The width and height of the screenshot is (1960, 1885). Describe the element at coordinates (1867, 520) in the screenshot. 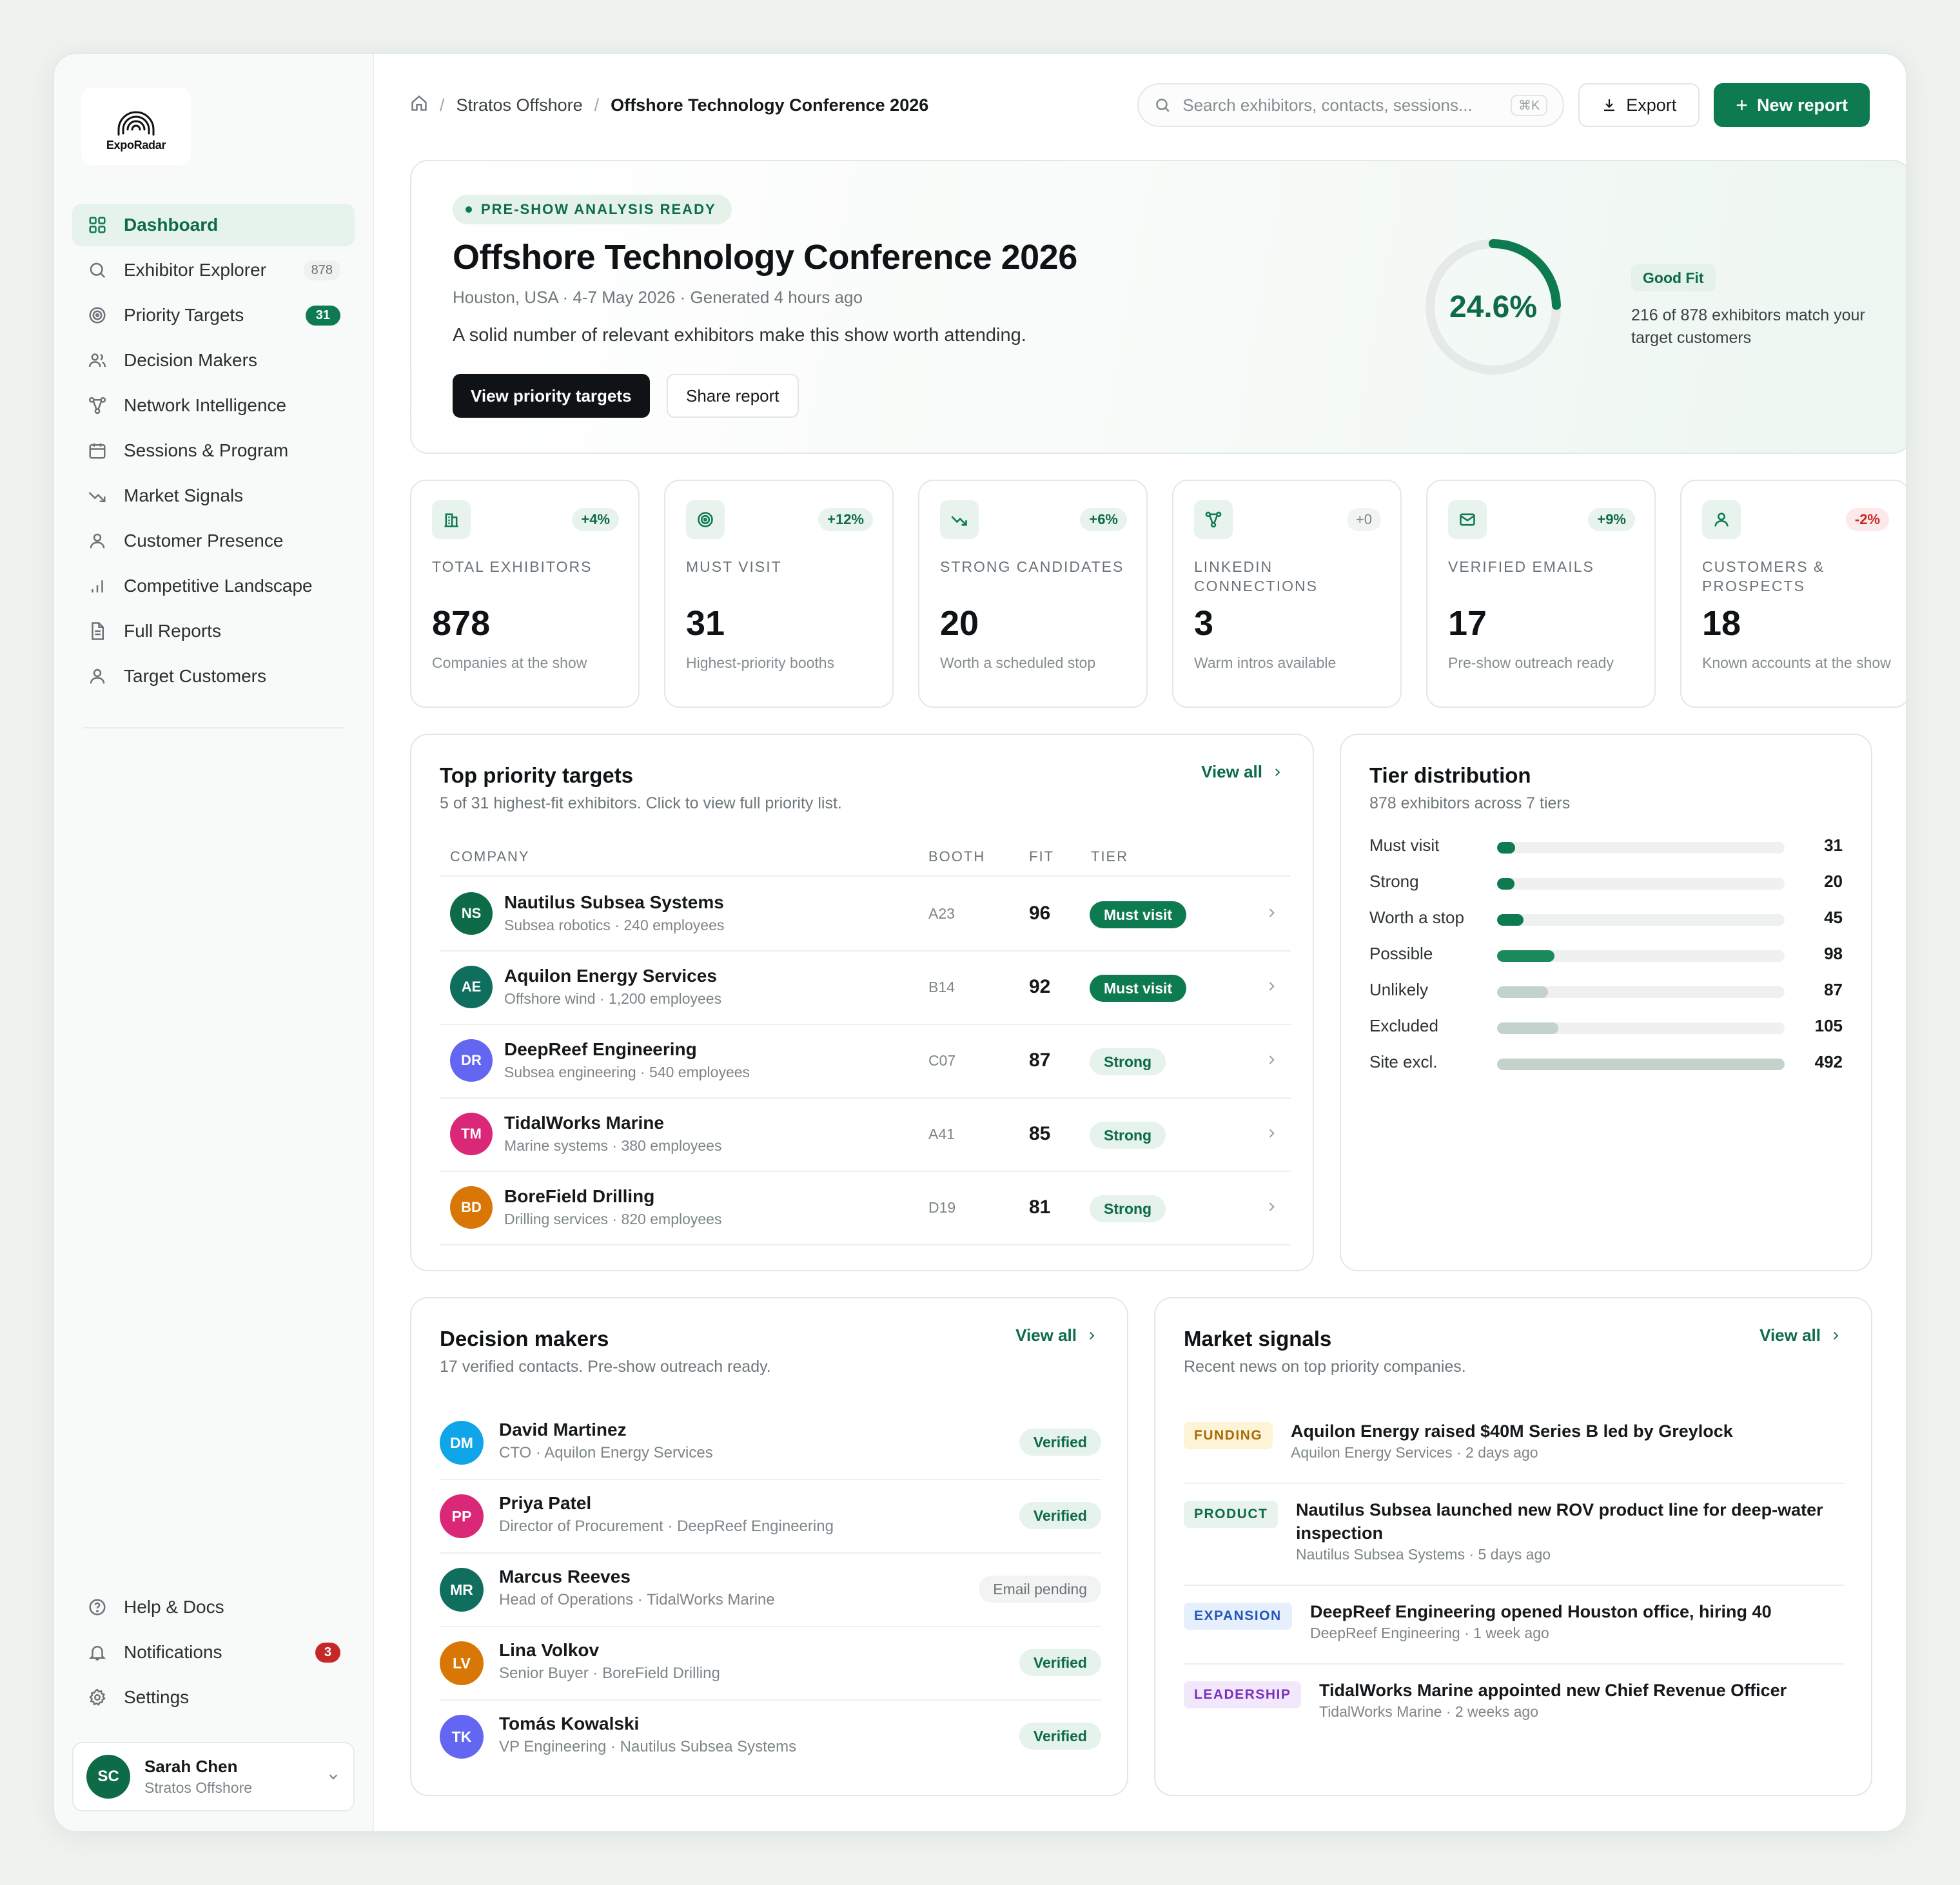

I see `delta-badge: -2%` at that location.